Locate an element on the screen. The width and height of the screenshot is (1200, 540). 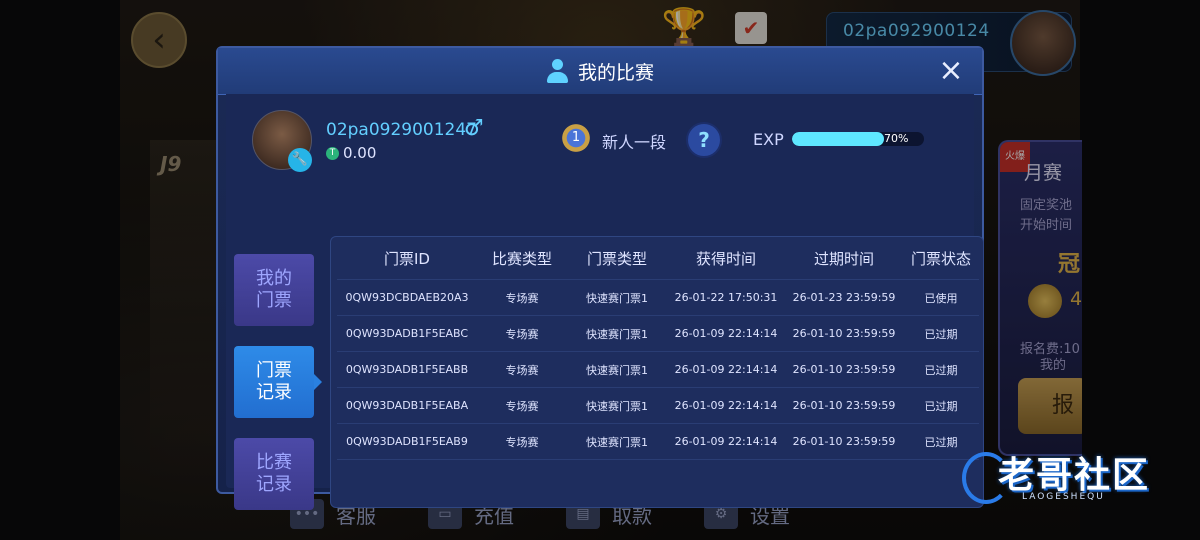
tab-my-tickets: 我的 门票 is located at coordinates (274, 290).